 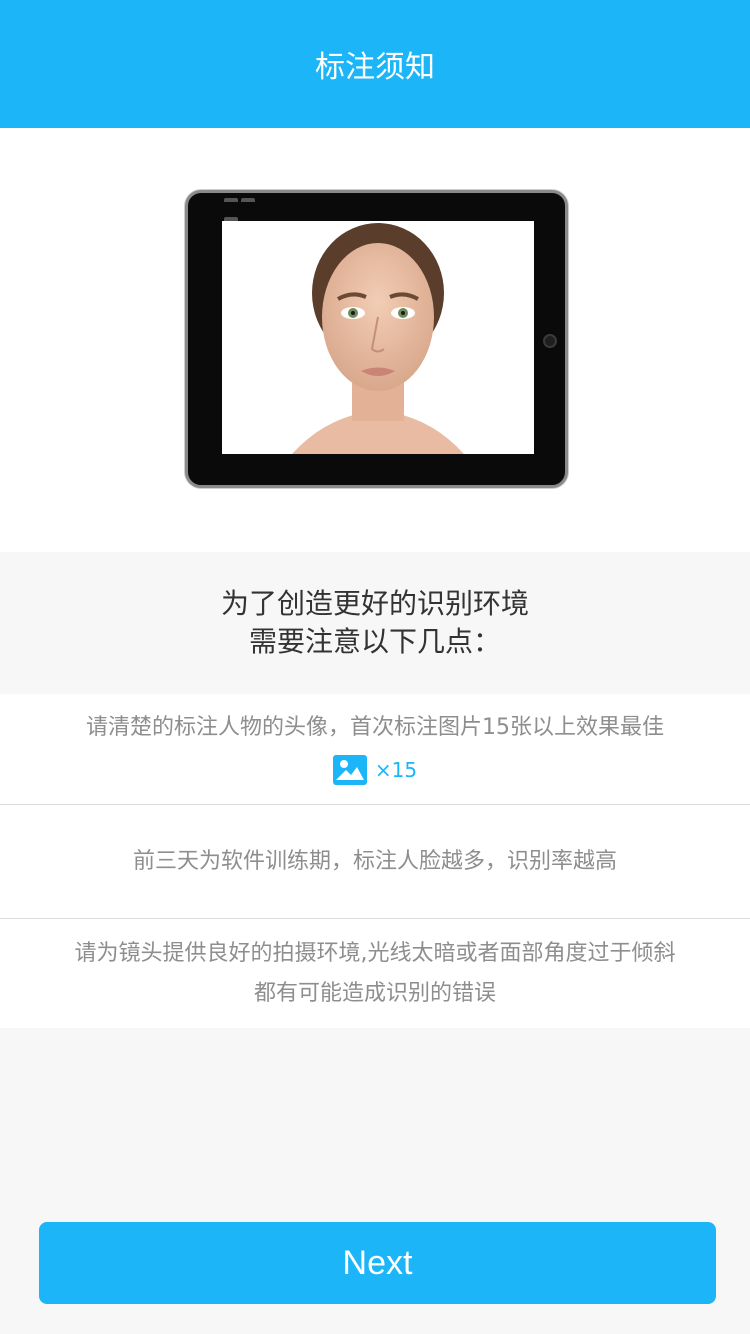 What do you see at coordinates (396, 770) in the screenshot?
I see `photo-count-value: ×15` at bounding box center [396, 770].